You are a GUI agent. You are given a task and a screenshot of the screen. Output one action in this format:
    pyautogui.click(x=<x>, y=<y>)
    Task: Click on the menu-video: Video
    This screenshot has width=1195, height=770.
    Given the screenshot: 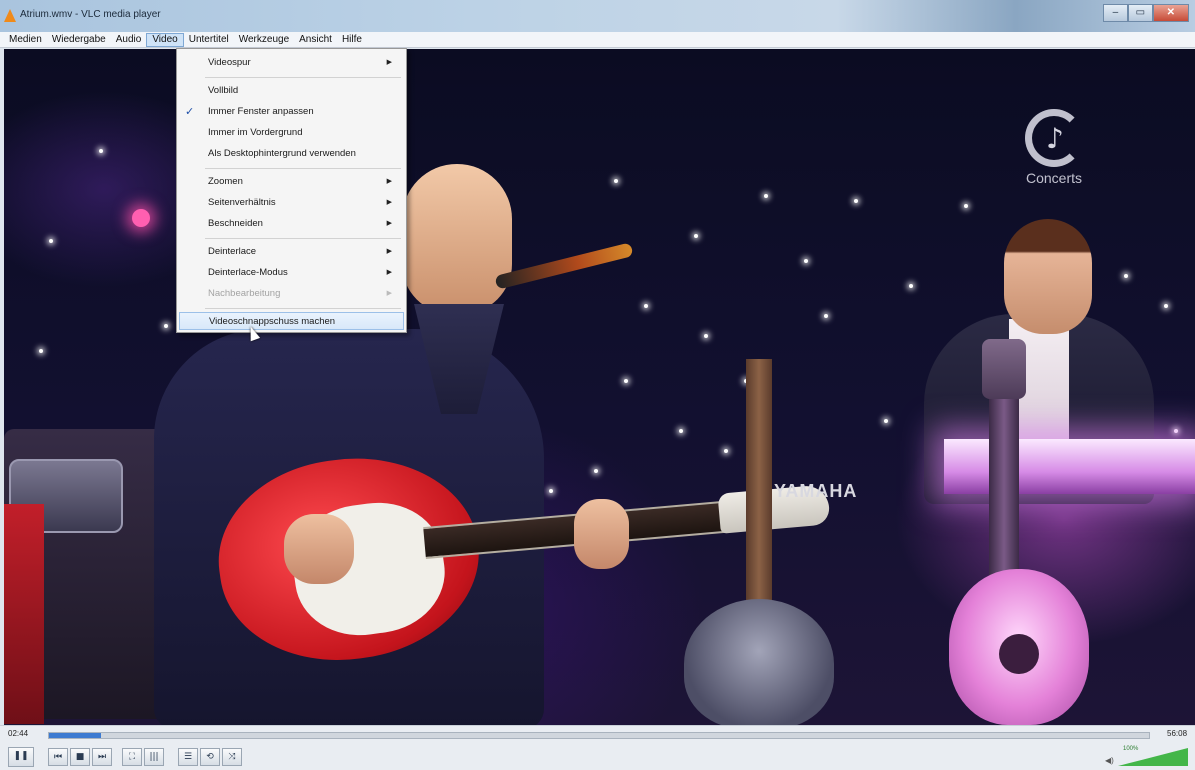 What is the action you would take?
    pyautogui.click(x=165, y=39)
    